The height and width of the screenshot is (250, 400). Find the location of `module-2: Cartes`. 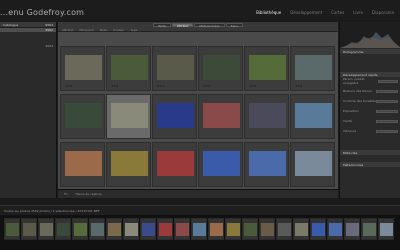

module-2: Cartes is located at coordinates (337, 12).